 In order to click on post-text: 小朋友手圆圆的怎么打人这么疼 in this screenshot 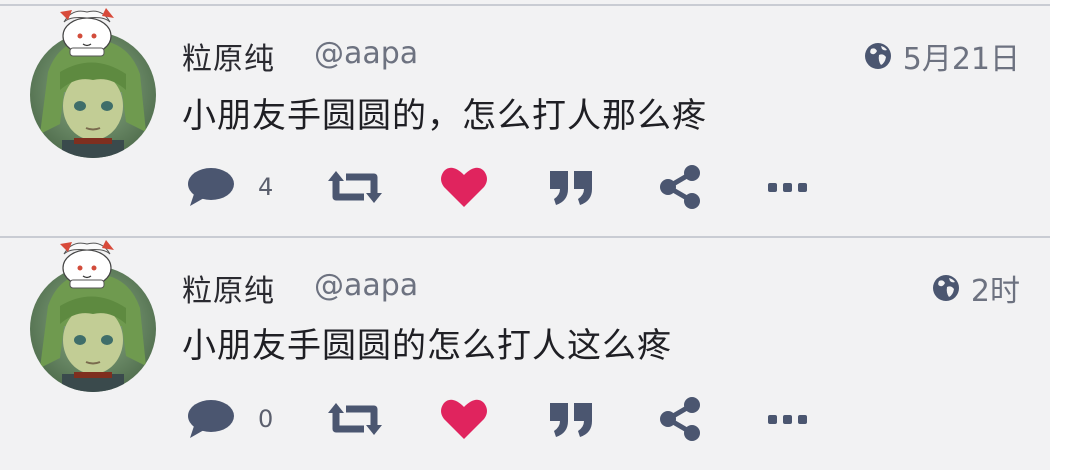, I will do `click(427, 346)`.